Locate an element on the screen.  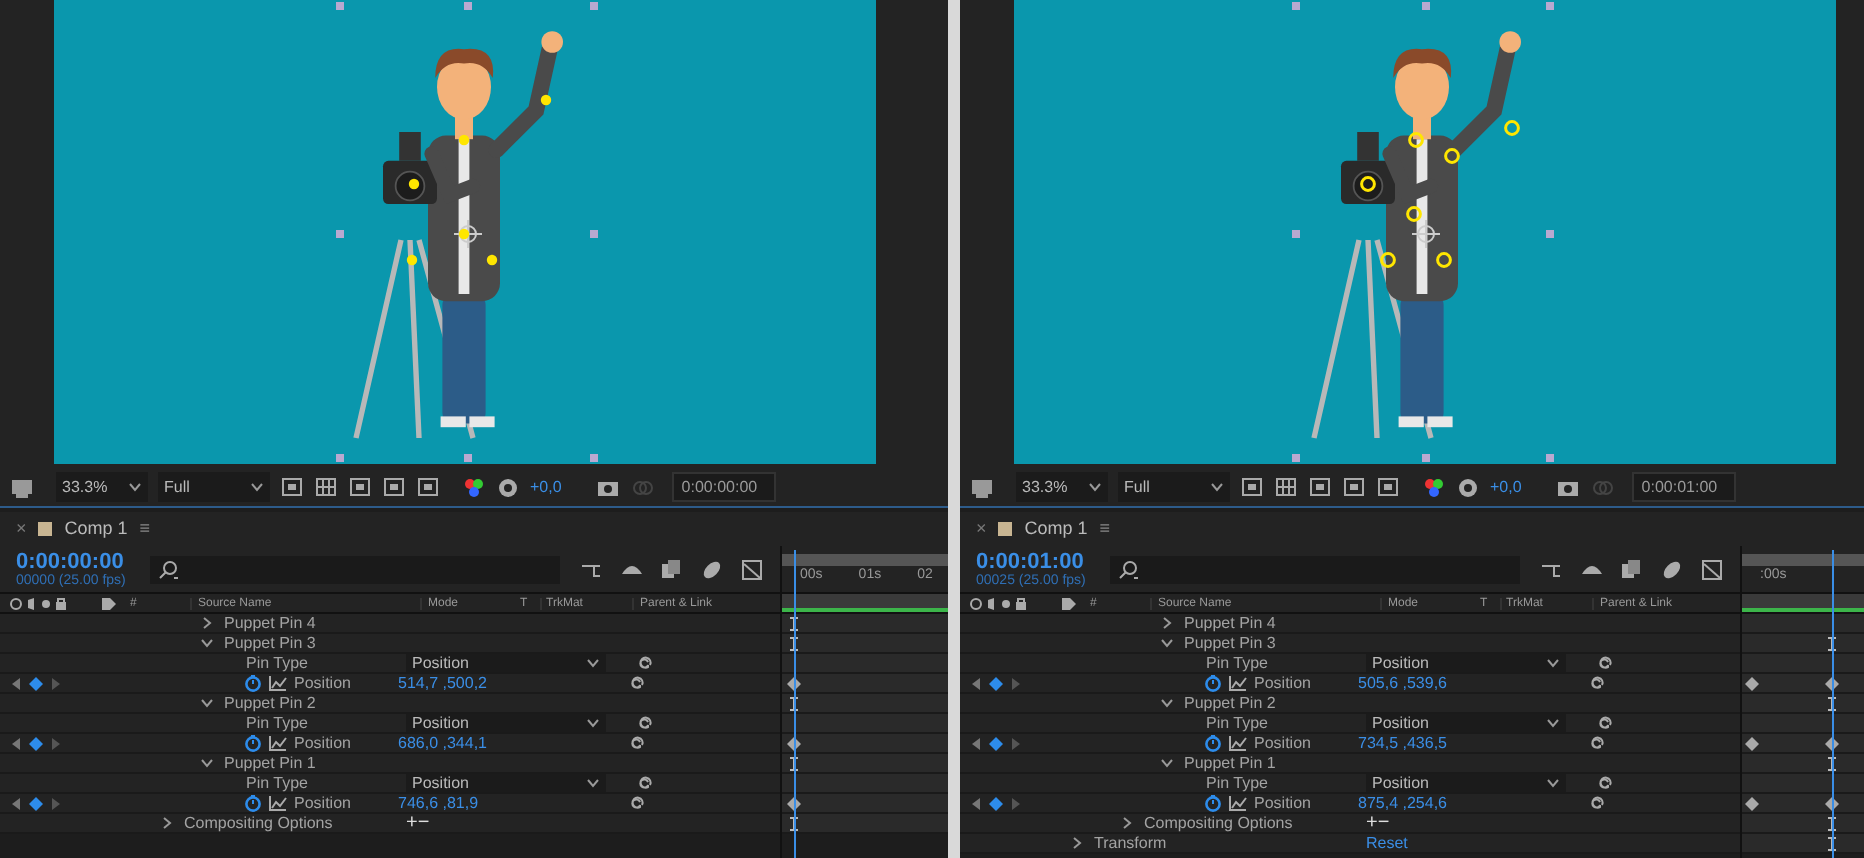
reset-link: Reset is located at coordinates (1387, 843).